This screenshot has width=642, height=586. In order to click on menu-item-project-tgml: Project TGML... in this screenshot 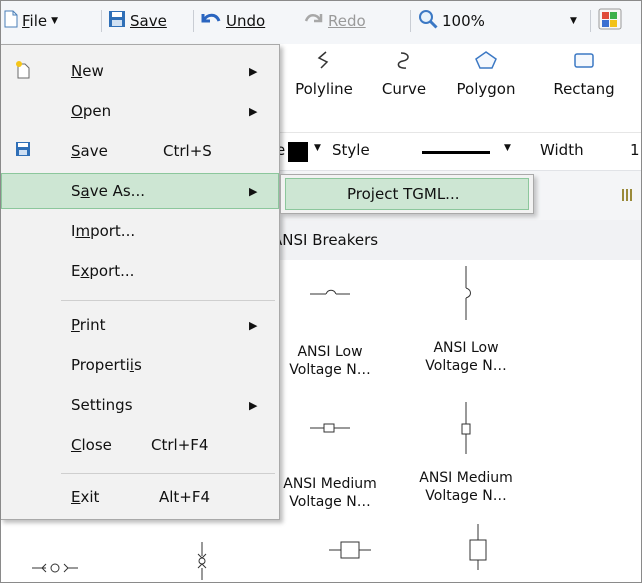, I will do `click(407, 194)`.